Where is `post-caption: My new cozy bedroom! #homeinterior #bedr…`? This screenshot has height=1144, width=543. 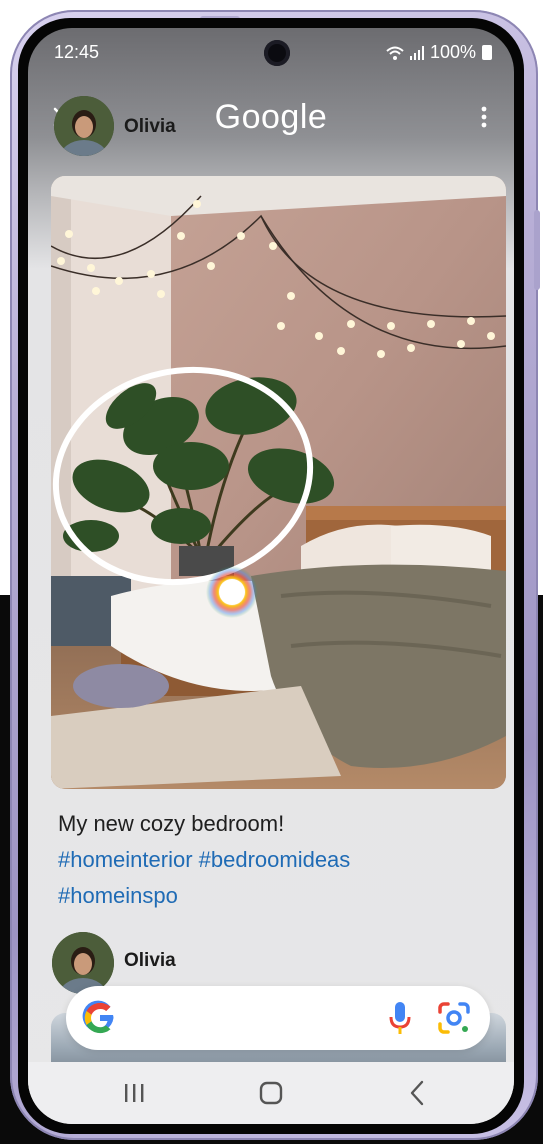 post-caption: My new cozy bedroom! #homeinterior #bedr… is located at coordinates (278, 860).